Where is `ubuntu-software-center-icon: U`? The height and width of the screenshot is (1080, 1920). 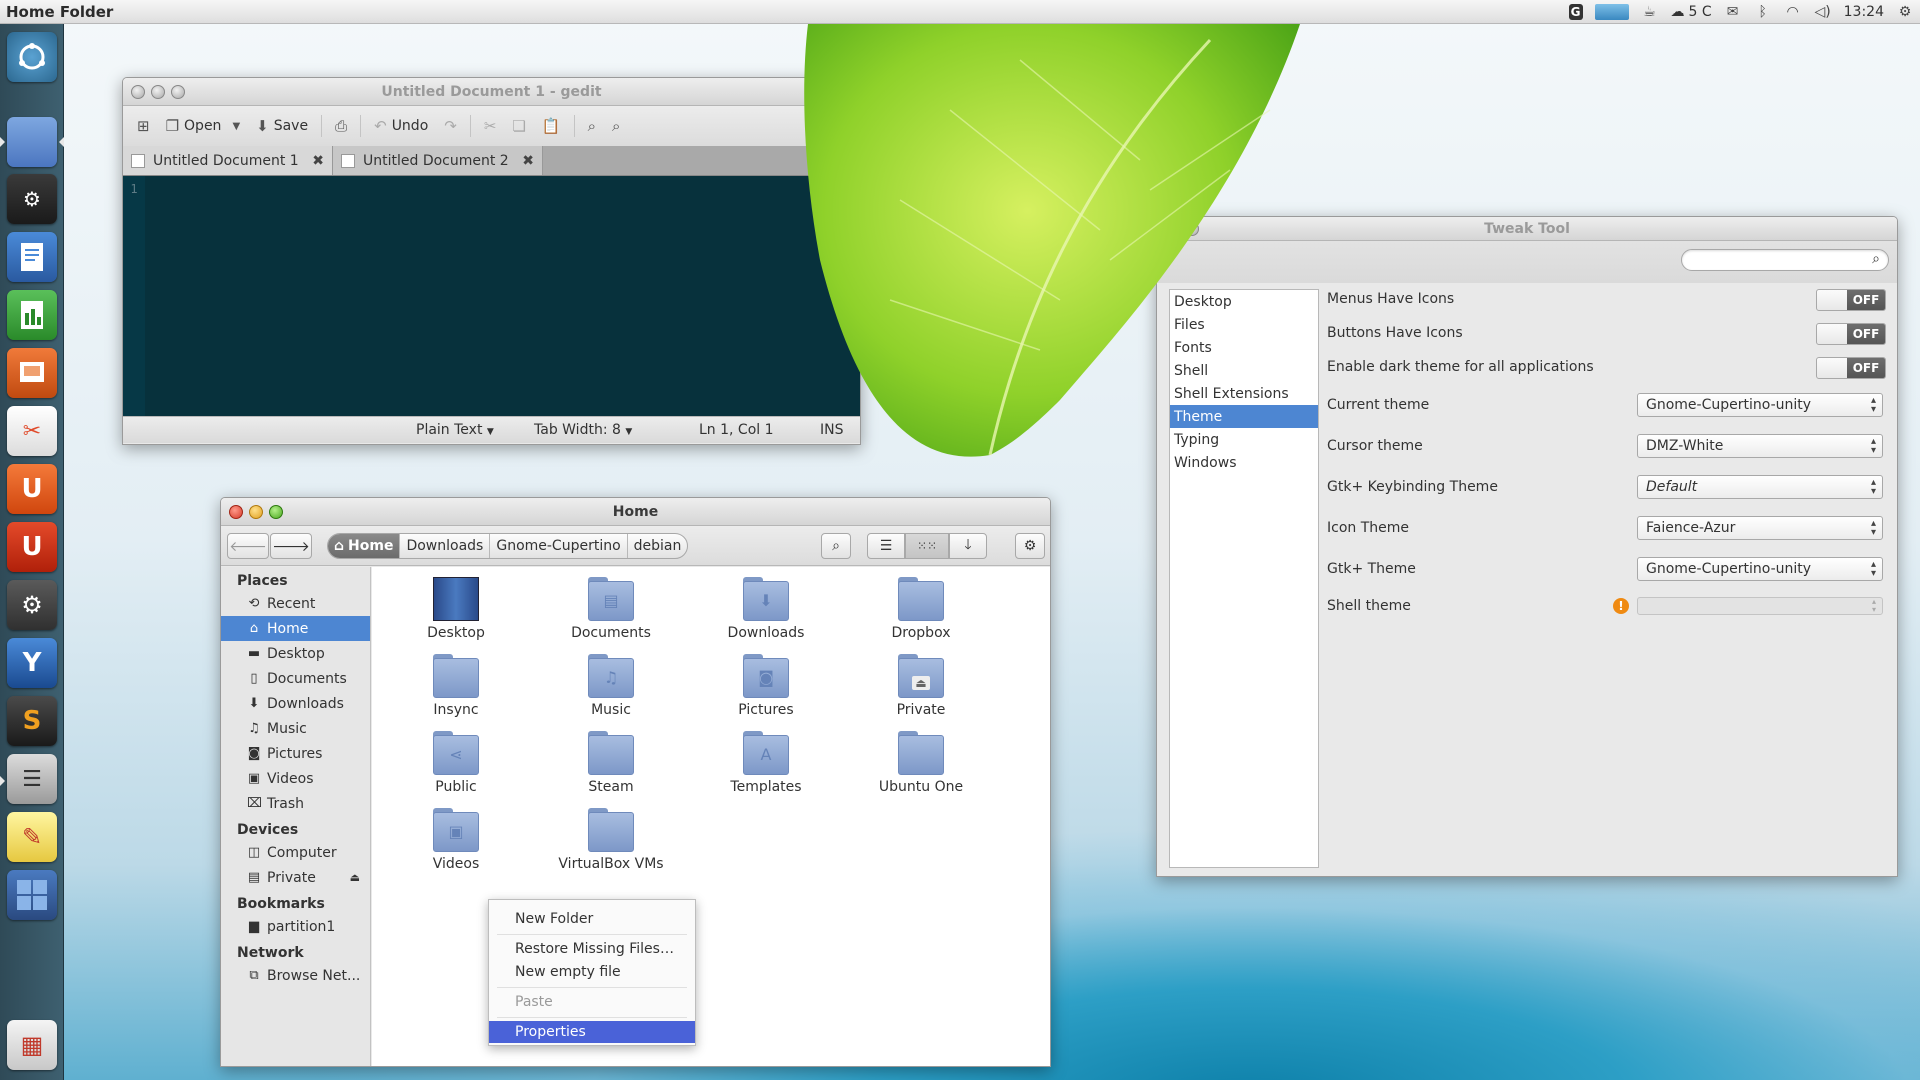 ubuntu-software-center-icon: U is located at coordinates (32, 489).